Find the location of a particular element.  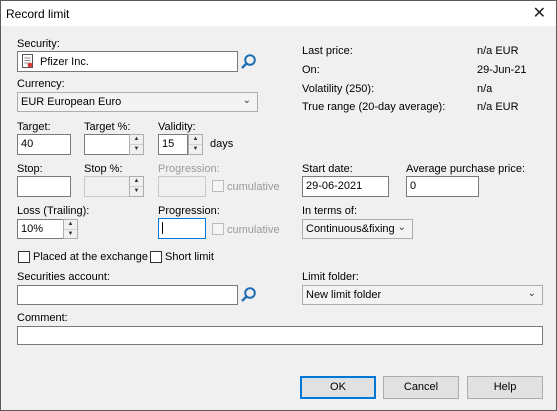

validity-spinner: ▲ ▼ is located at coordinates (195, 144).